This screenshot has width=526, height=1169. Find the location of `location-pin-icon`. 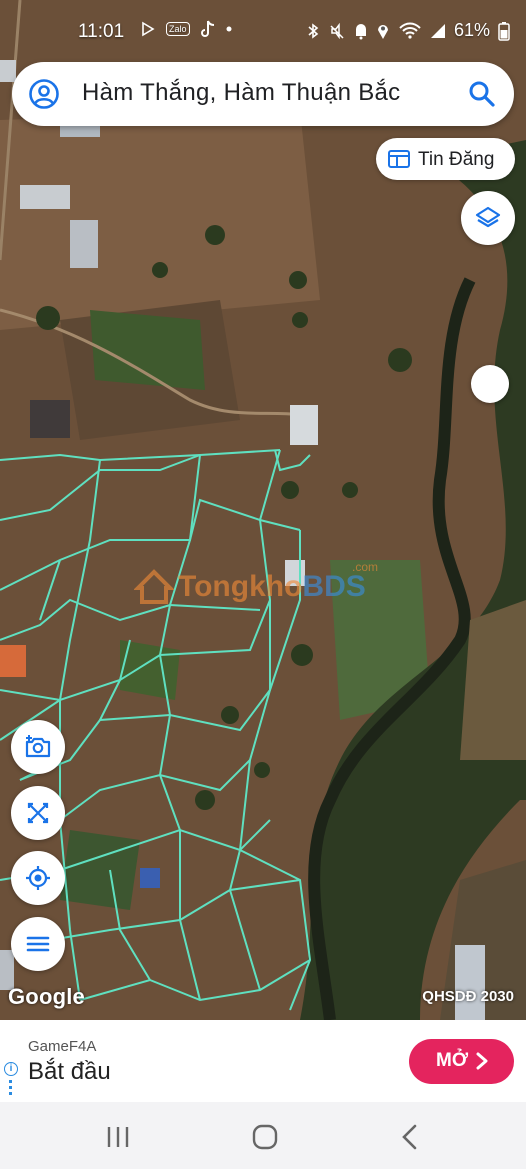

location-pin-icon is located at coordinates (382, 31).